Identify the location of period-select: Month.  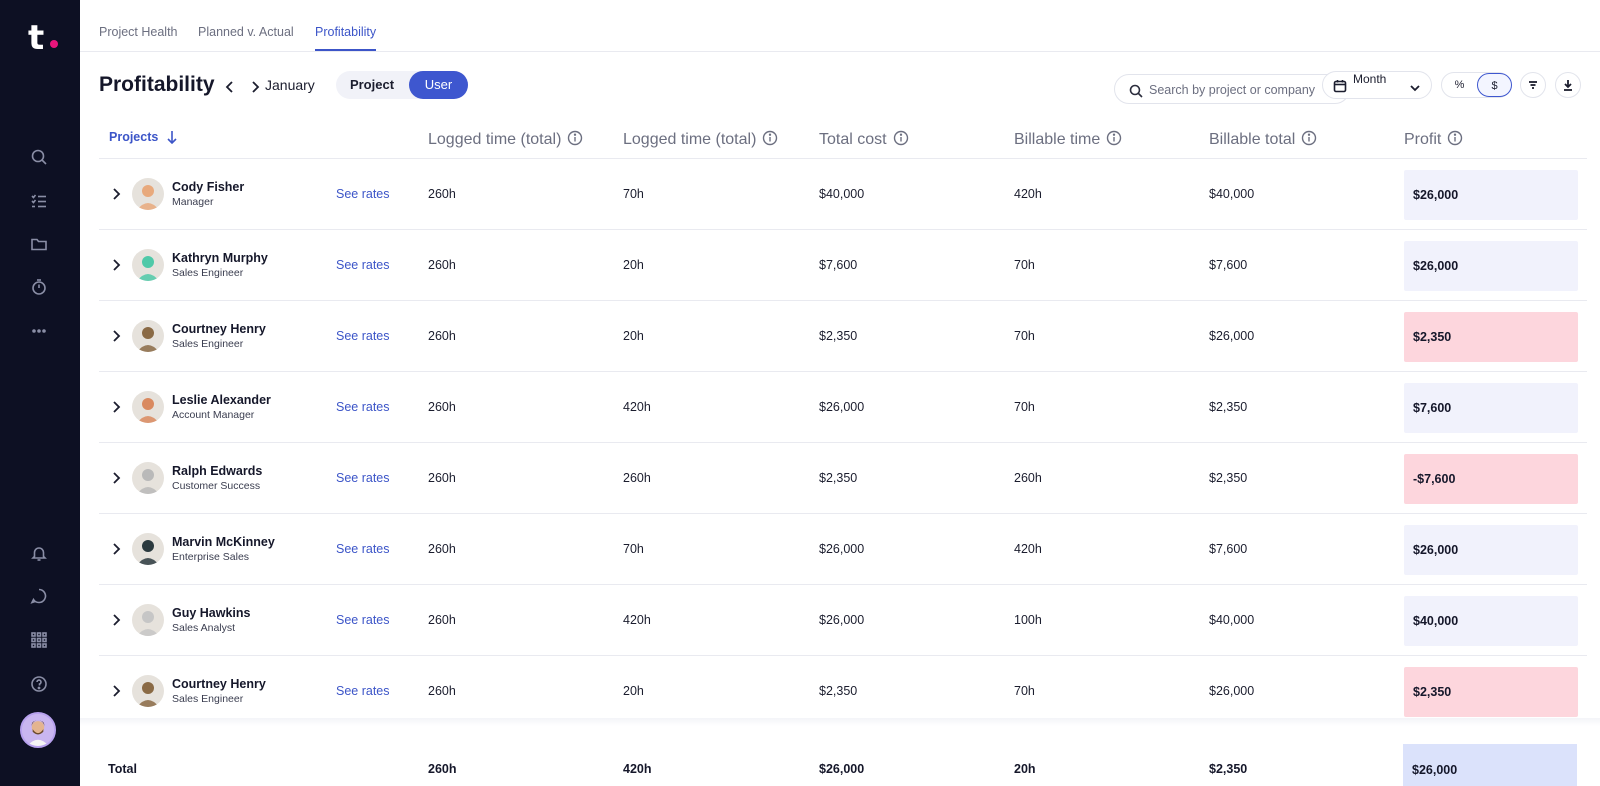
(1377, 85).